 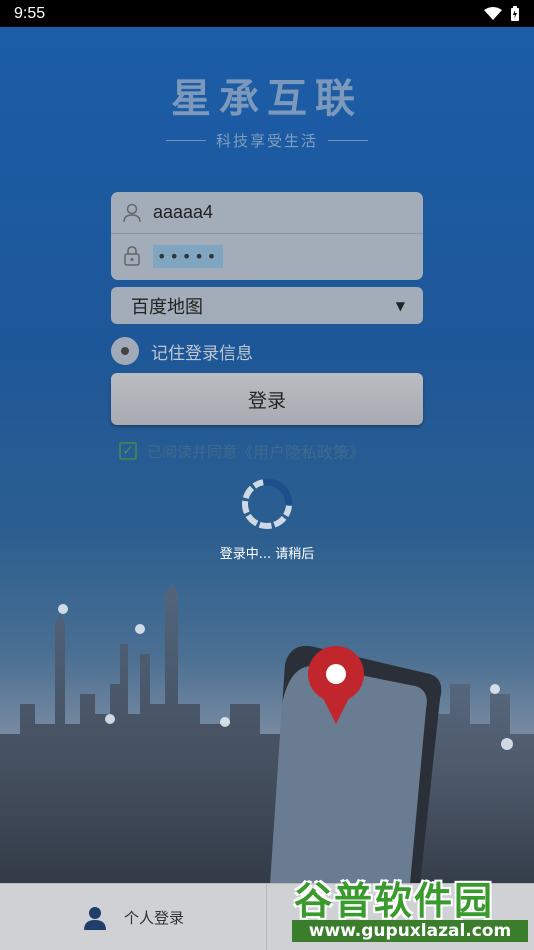 What do you see at coordinates (267, 256) in the screenshot?
I see `password-field: •••••` at bounding box center [267, 256].